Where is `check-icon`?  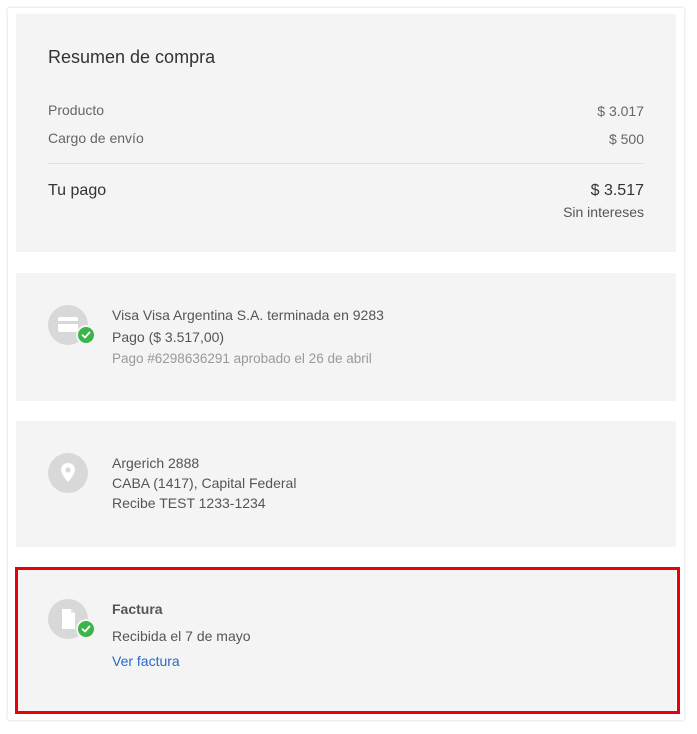
check-icon is located at coordinates (86, 335).